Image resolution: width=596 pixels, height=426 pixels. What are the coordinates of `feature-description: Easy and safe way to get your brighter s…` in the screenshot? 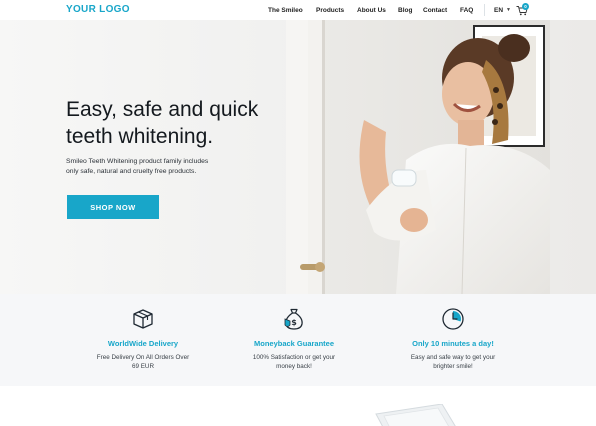 It's located at (453, 362).